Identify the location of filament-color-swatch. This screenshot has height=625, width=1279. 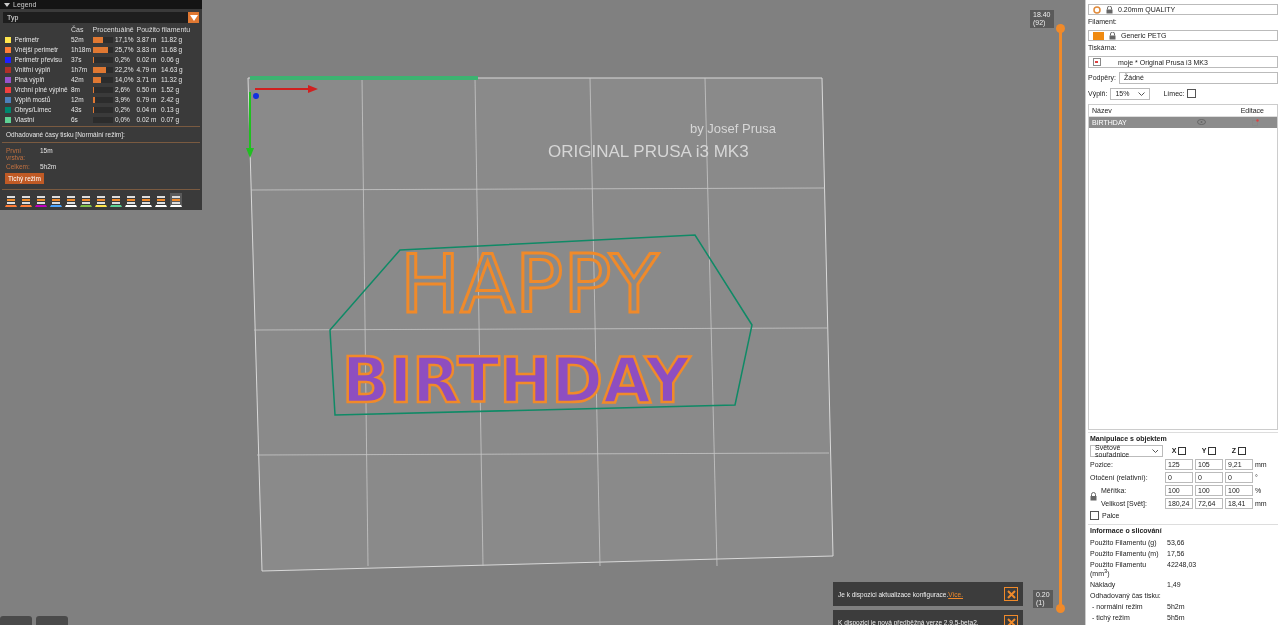
(1098, 35).